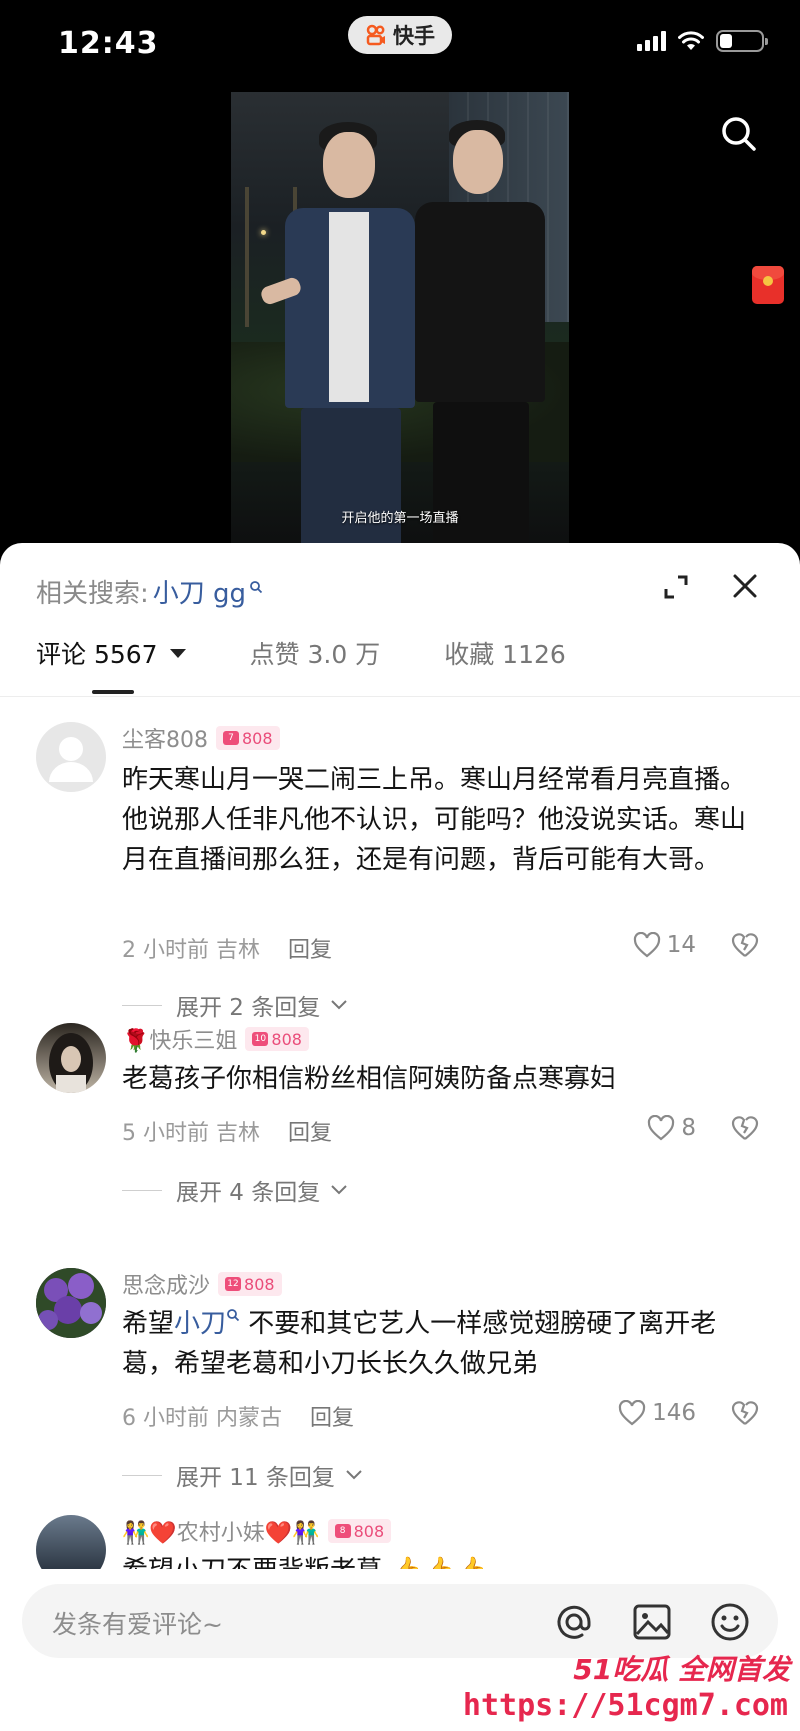 This screenshot has height=1731, width=800. Describe the element at coordinates (625, 1705) in the screenshot. I see `watermark-url: https://51cgm7.com` at that location.